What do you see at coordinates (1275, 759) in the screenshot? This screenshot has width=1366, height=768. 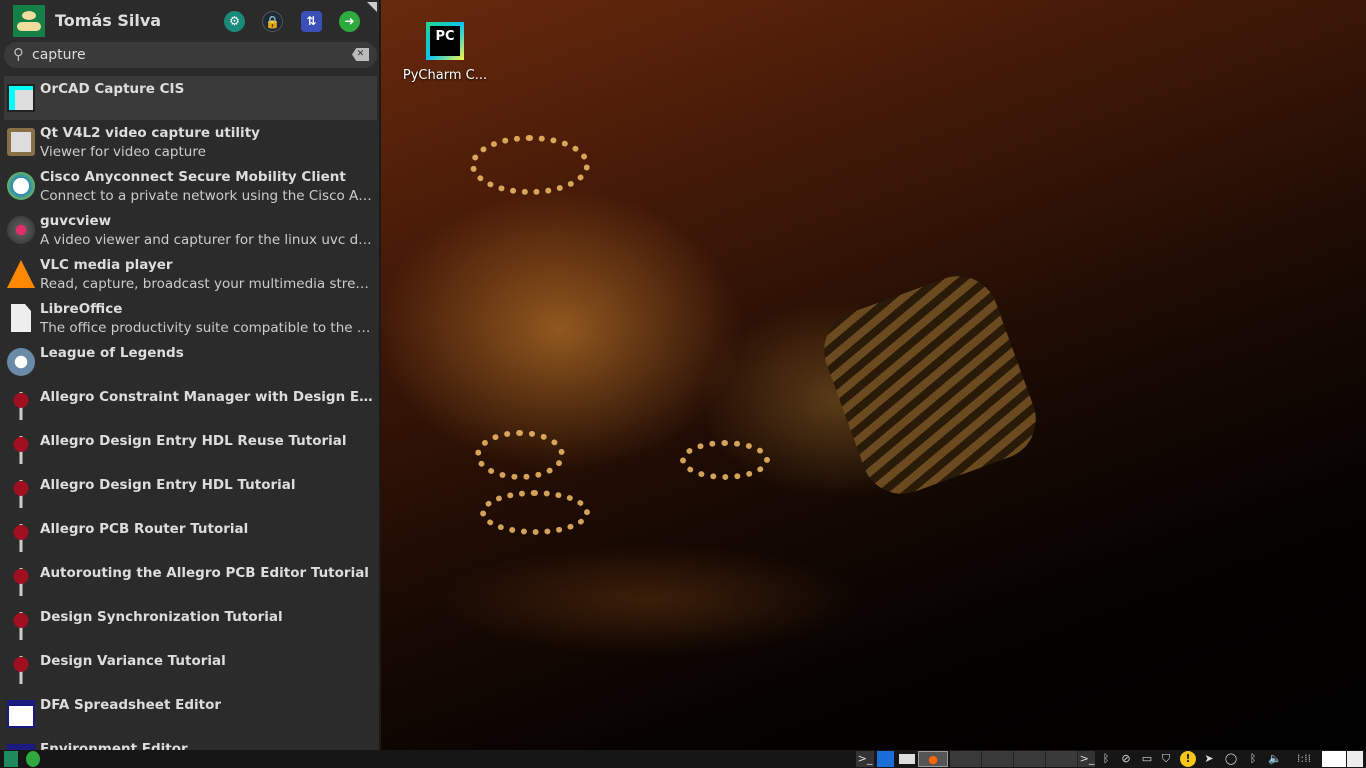 I see `volume-icon: 🔈` at bounding box center [1275, 759].